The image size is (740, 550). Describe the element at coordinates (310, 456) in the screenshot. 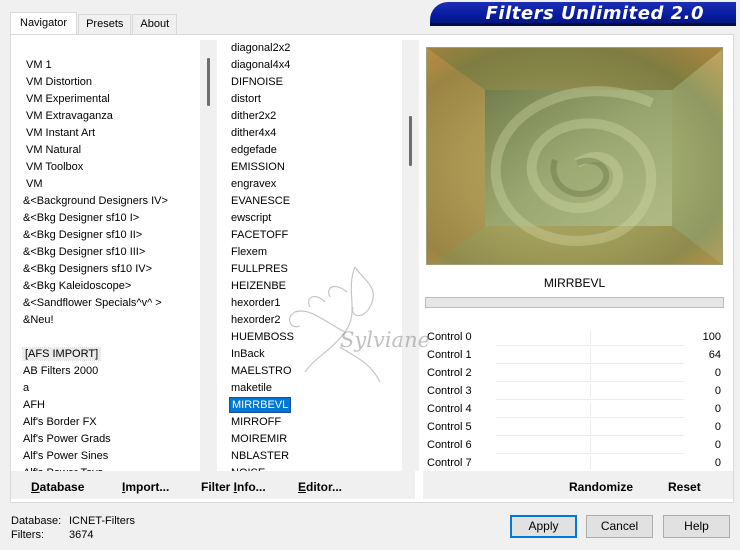

I see `filter-item: NBLASTER` at that location.